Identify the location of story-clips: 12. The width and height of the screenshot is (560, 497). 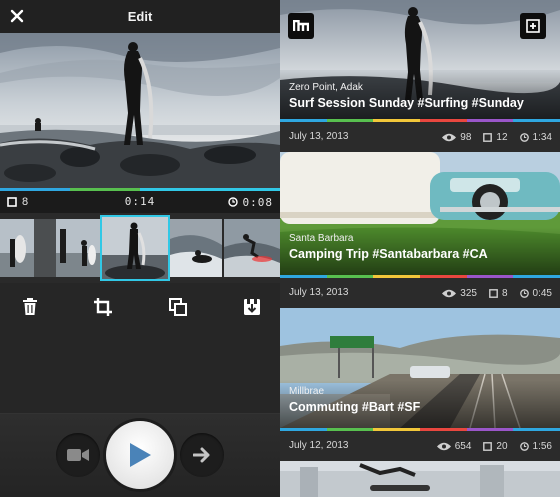
(502, 137).